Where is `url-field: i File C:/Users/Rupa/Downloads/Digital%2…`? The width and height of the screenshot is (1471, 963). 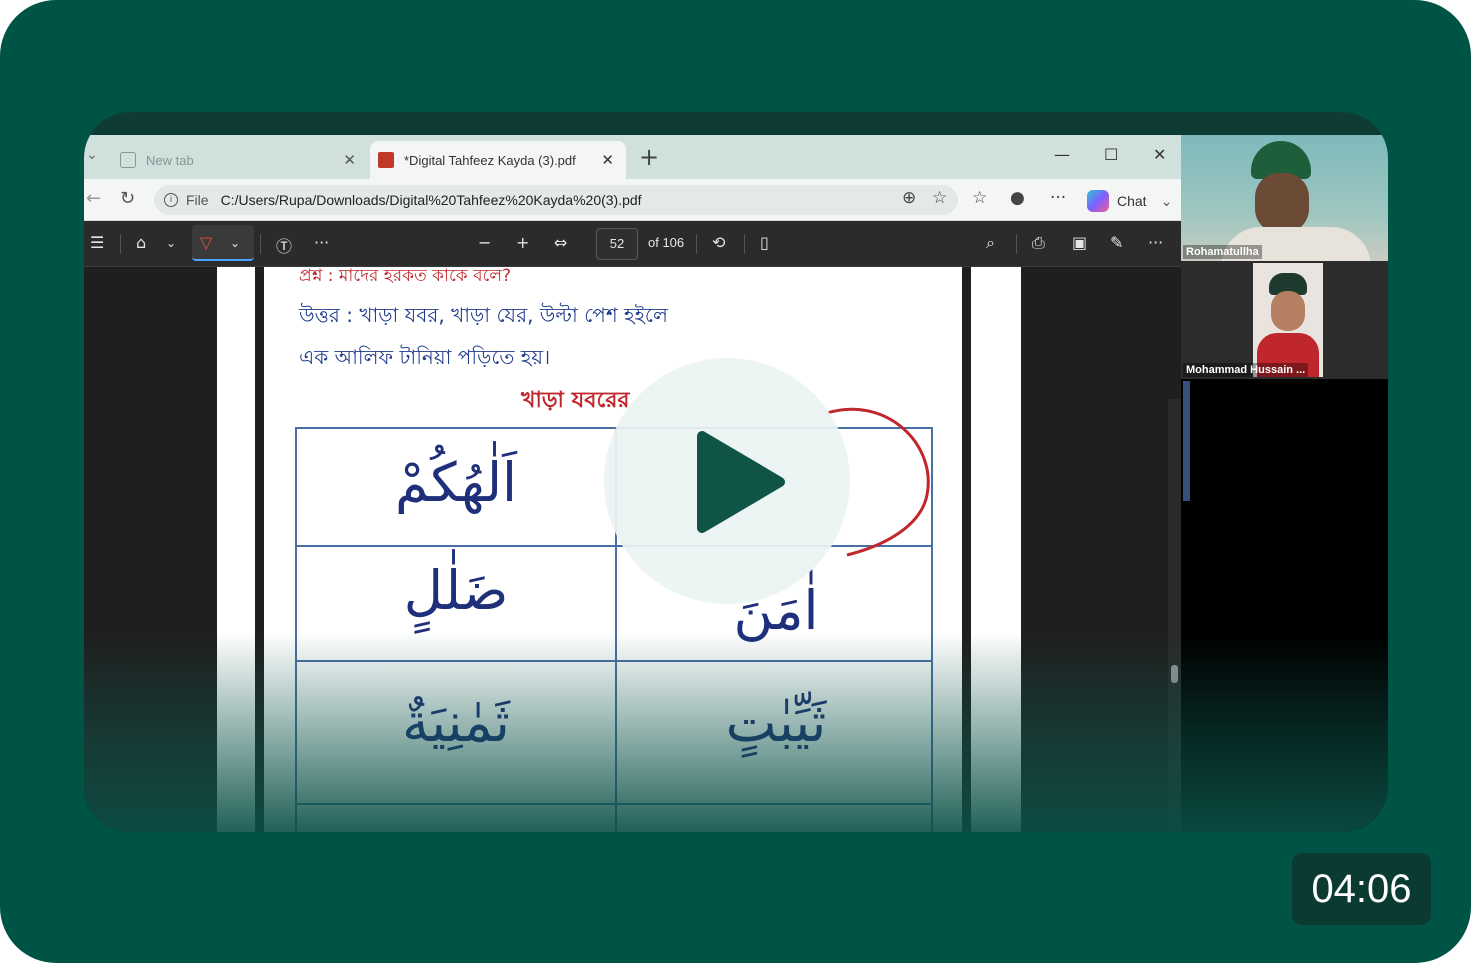 url-field: i File C:/Users/Rupa/Downloads/Digital%2… is located at coordinates (556, 200).